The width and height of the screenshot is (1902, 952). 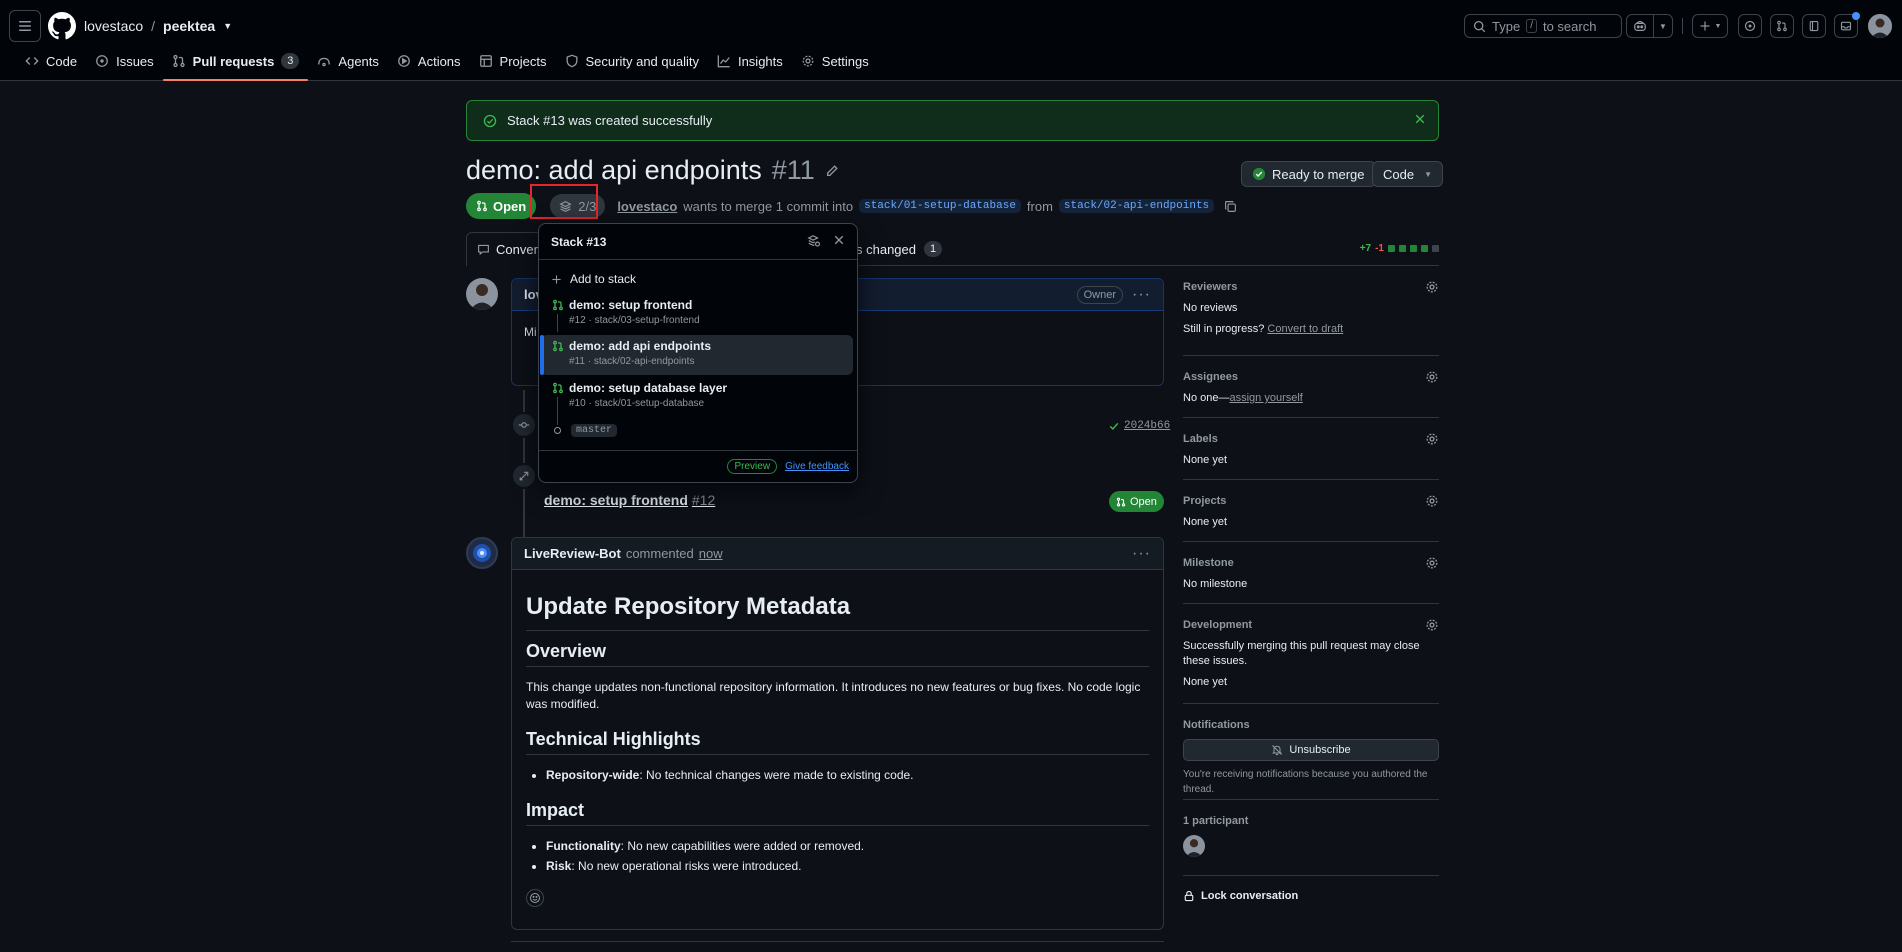 What do you see at coordinates (1230, 206) in the screenshot?
I see `copy-icon` at bounding box center [1230, 206].